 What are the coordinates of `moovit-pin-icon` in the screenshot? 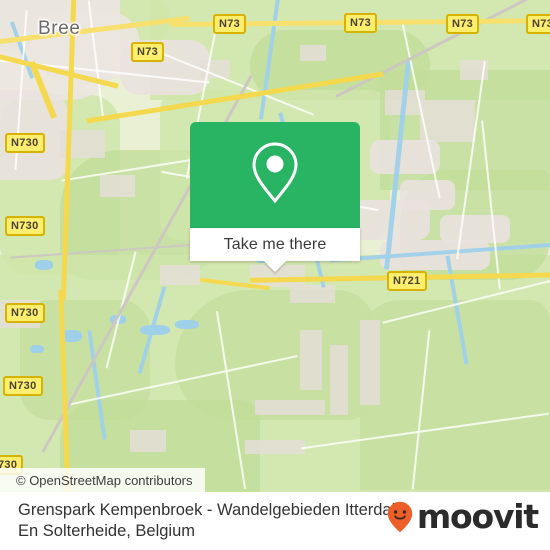 It's located at (400, 517).